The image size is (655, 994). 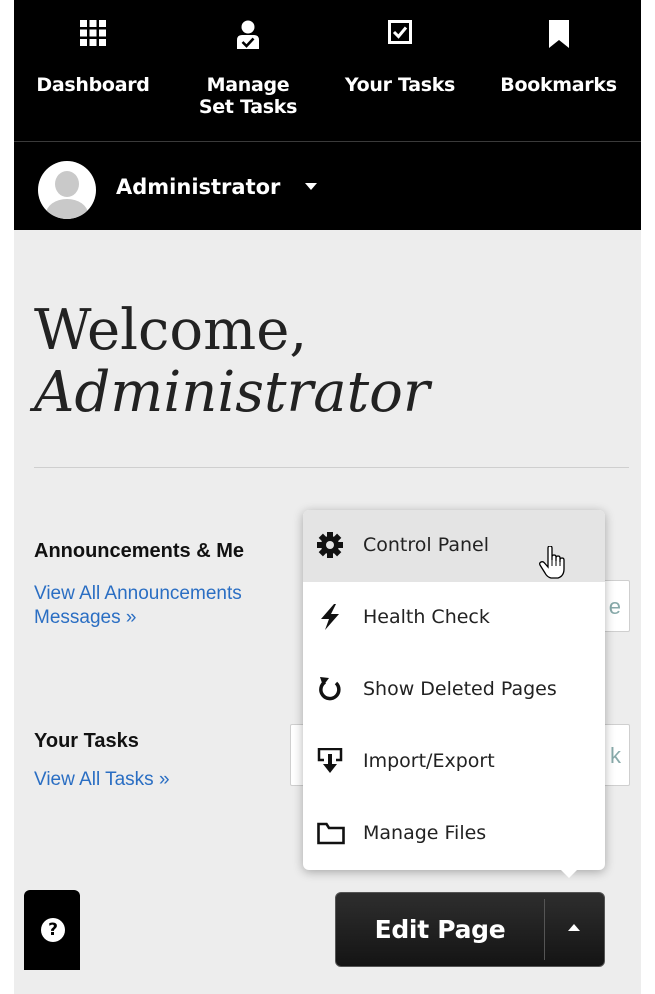 What do you see at coordinates (558, 71) in the screenshot?
I see `nav-item-bookmarks: Bookmarks` at bounding box center [558, 71].